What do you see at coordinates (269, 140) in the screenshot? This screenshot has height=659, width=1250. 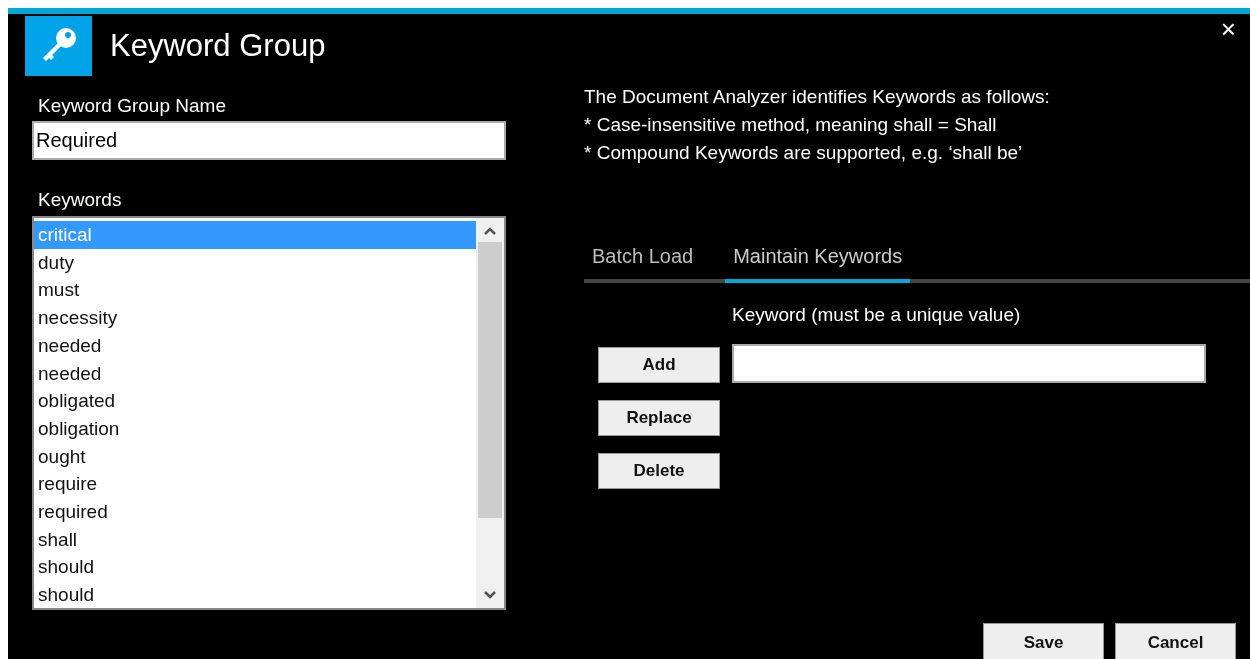 I see `group-name-field: Required` at bounding box center [269, 140].